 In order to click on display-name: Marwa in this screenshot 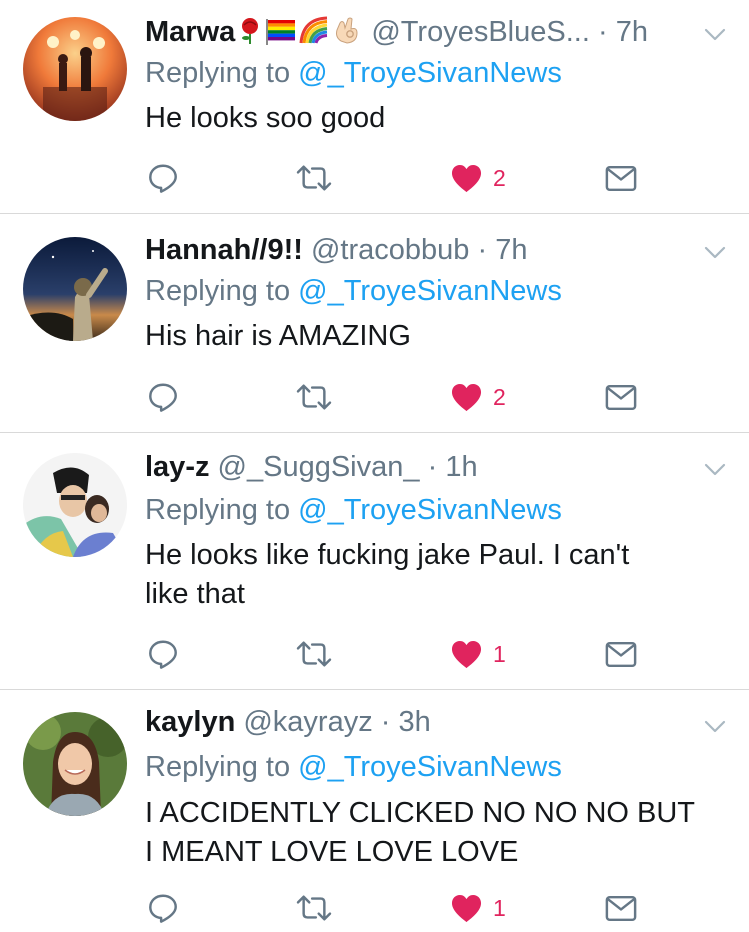, I will do `click(190, 32)`.